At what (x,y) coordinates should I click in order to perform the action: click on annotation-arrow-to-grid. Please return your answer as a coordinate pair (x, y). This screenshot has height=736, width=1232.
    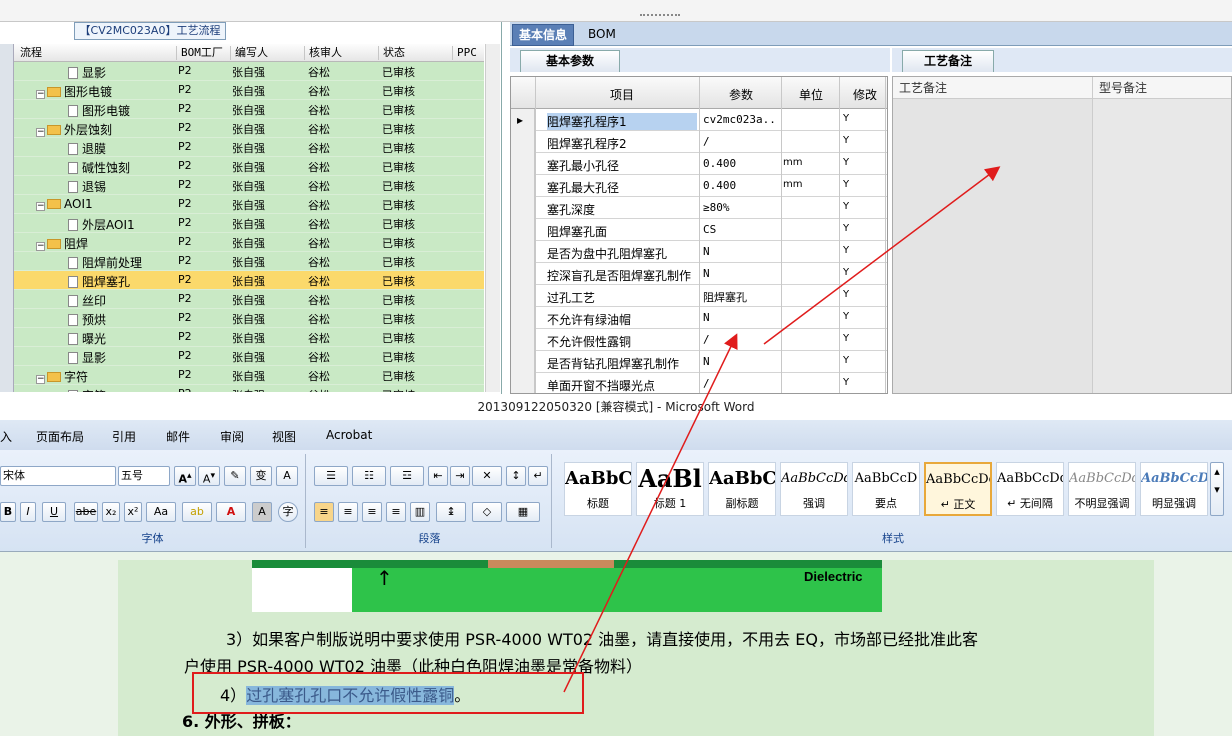
    Looking at the image, I should click on (650, 513).